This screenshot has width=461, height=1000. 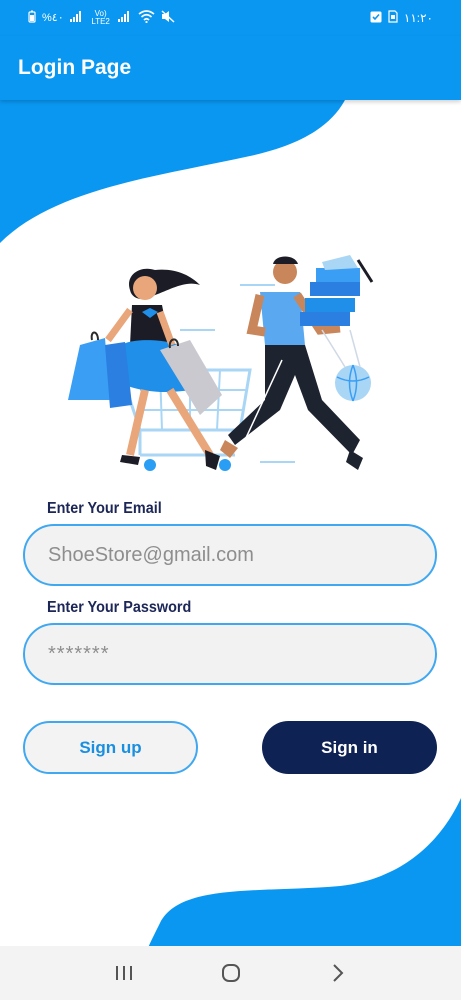 I want to click on top-wave-decoration, so click(x=173, y=170).